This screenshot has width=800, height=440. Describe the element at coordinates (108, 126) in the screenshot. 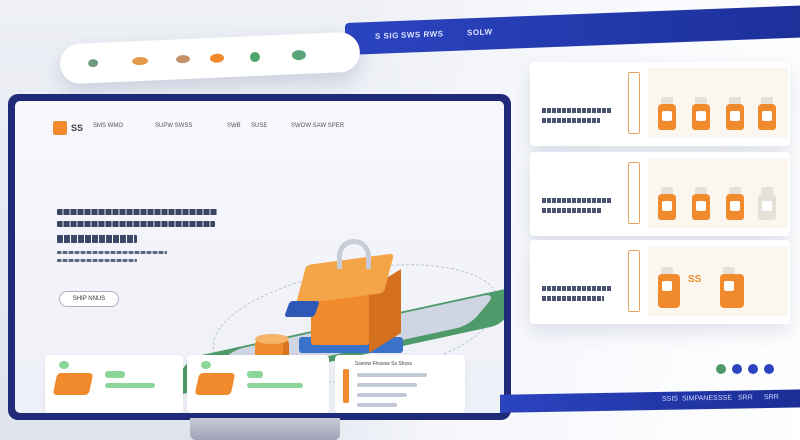

I see `nav-item: SMS WMO` at that location.